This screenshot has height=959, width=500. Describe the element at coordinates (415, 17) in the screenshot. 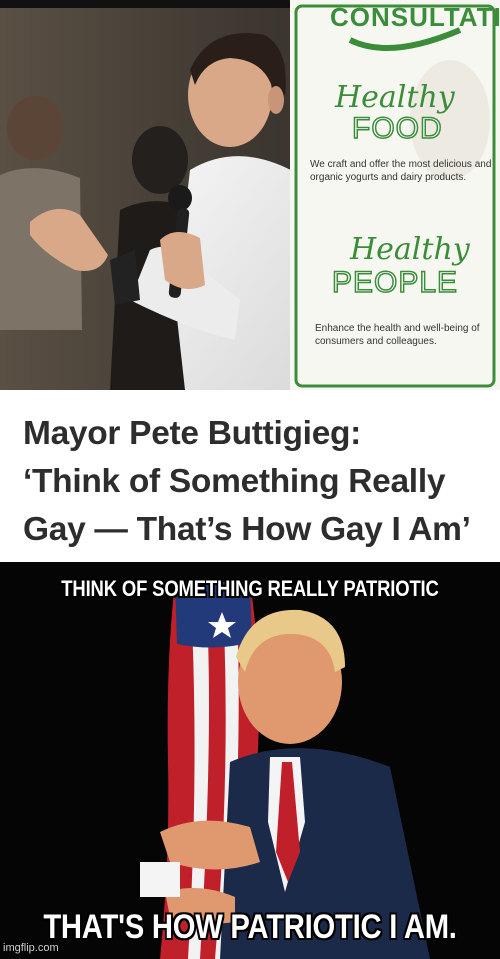

I see `sign-banner-text: CONSULTATION` at that location.